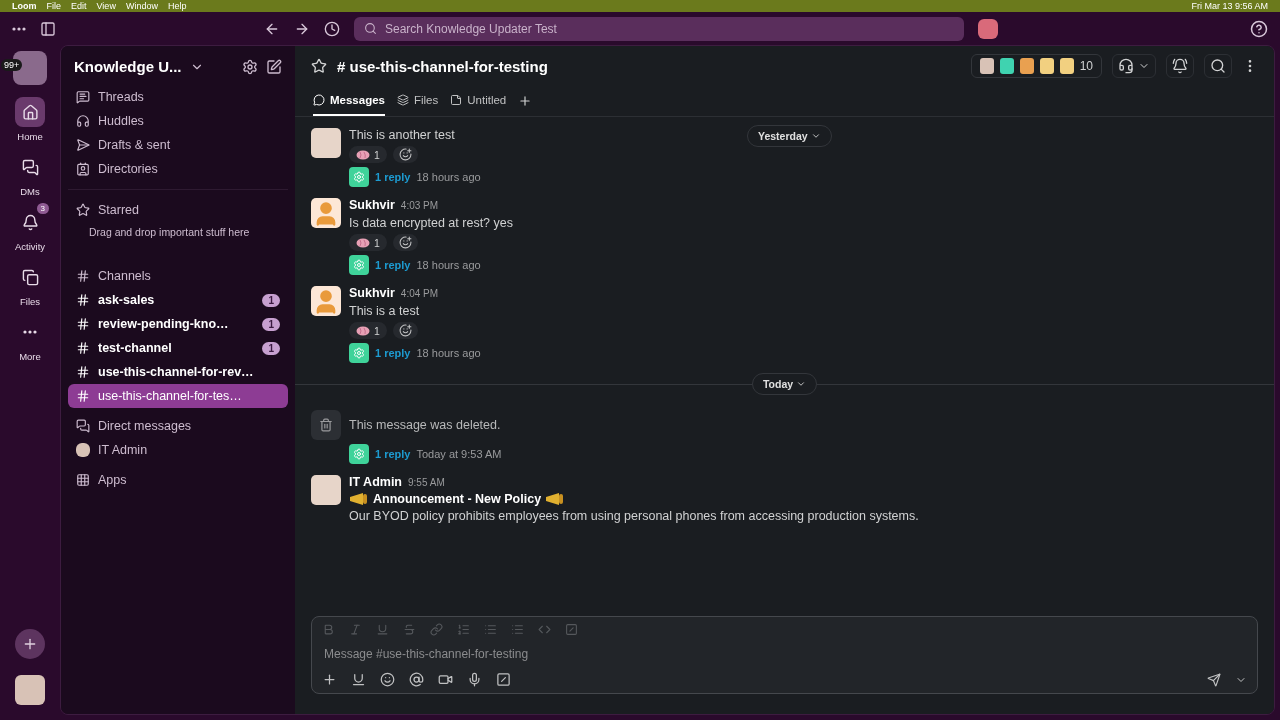  I want to click on nav-item: Directories, so click(178, 169).